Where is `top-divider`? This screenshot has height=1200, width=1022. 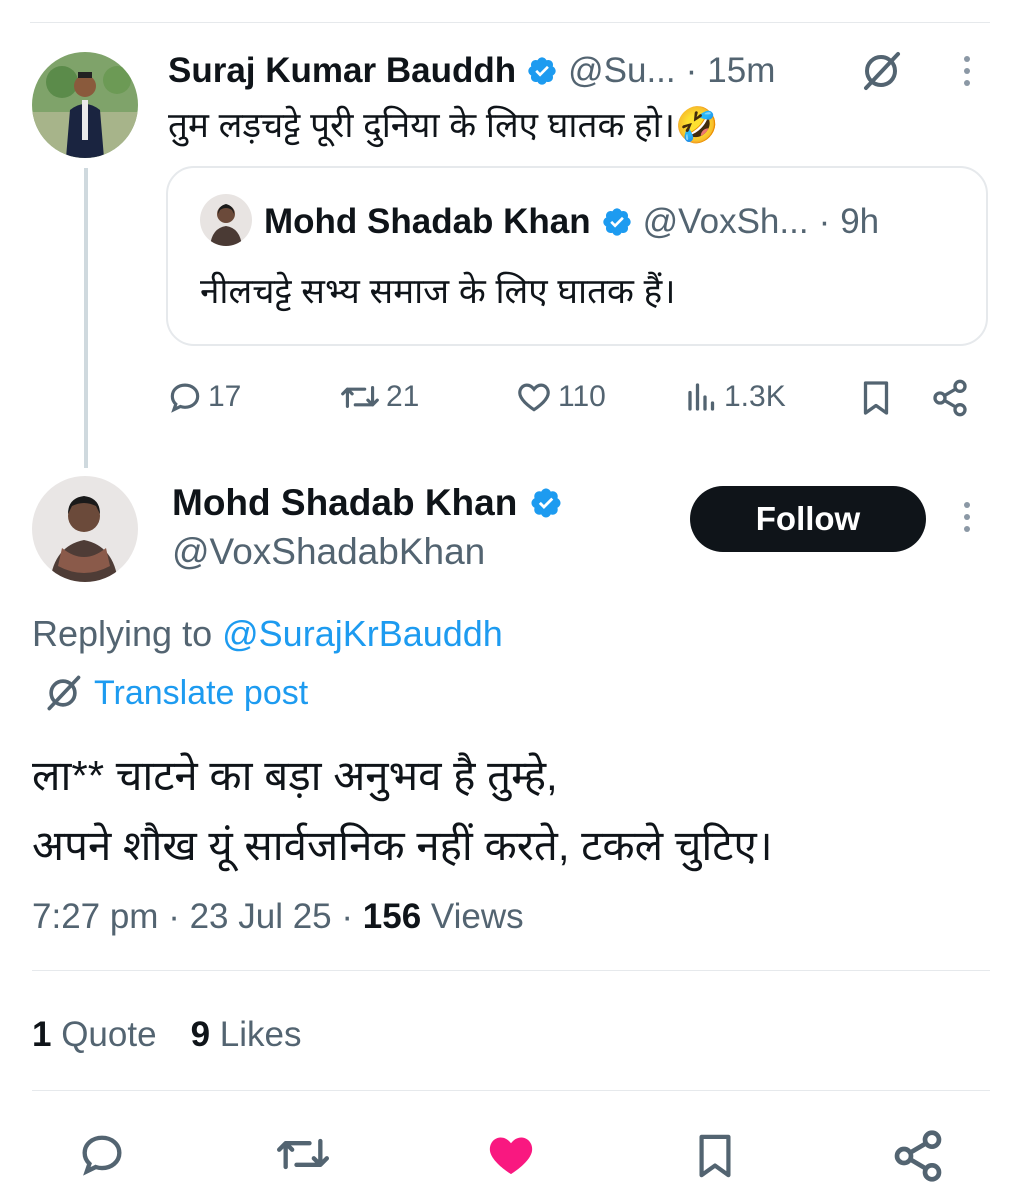 top-divider is located at coordinates (510, 22).